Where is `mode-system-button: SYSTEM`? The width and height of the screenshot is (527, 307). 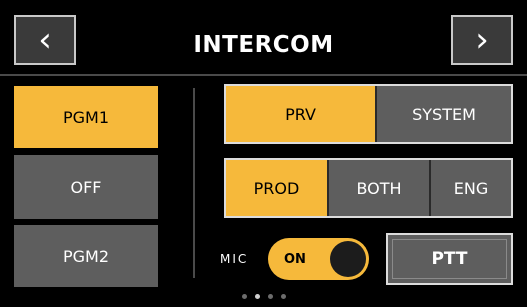 mode-system-button: SYSTEM is located at coordinates (443, 114).